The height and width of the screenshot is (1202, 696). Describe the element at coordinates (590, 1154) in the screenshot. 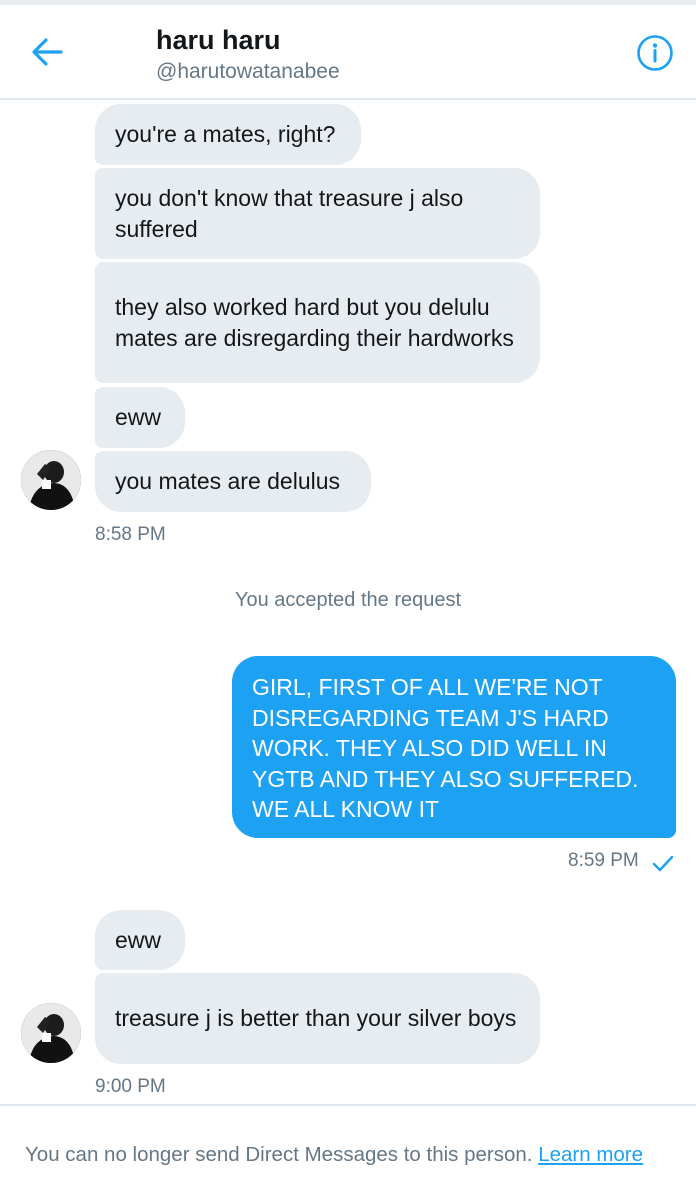

I see `learn-more-link: Learn more` at that location.